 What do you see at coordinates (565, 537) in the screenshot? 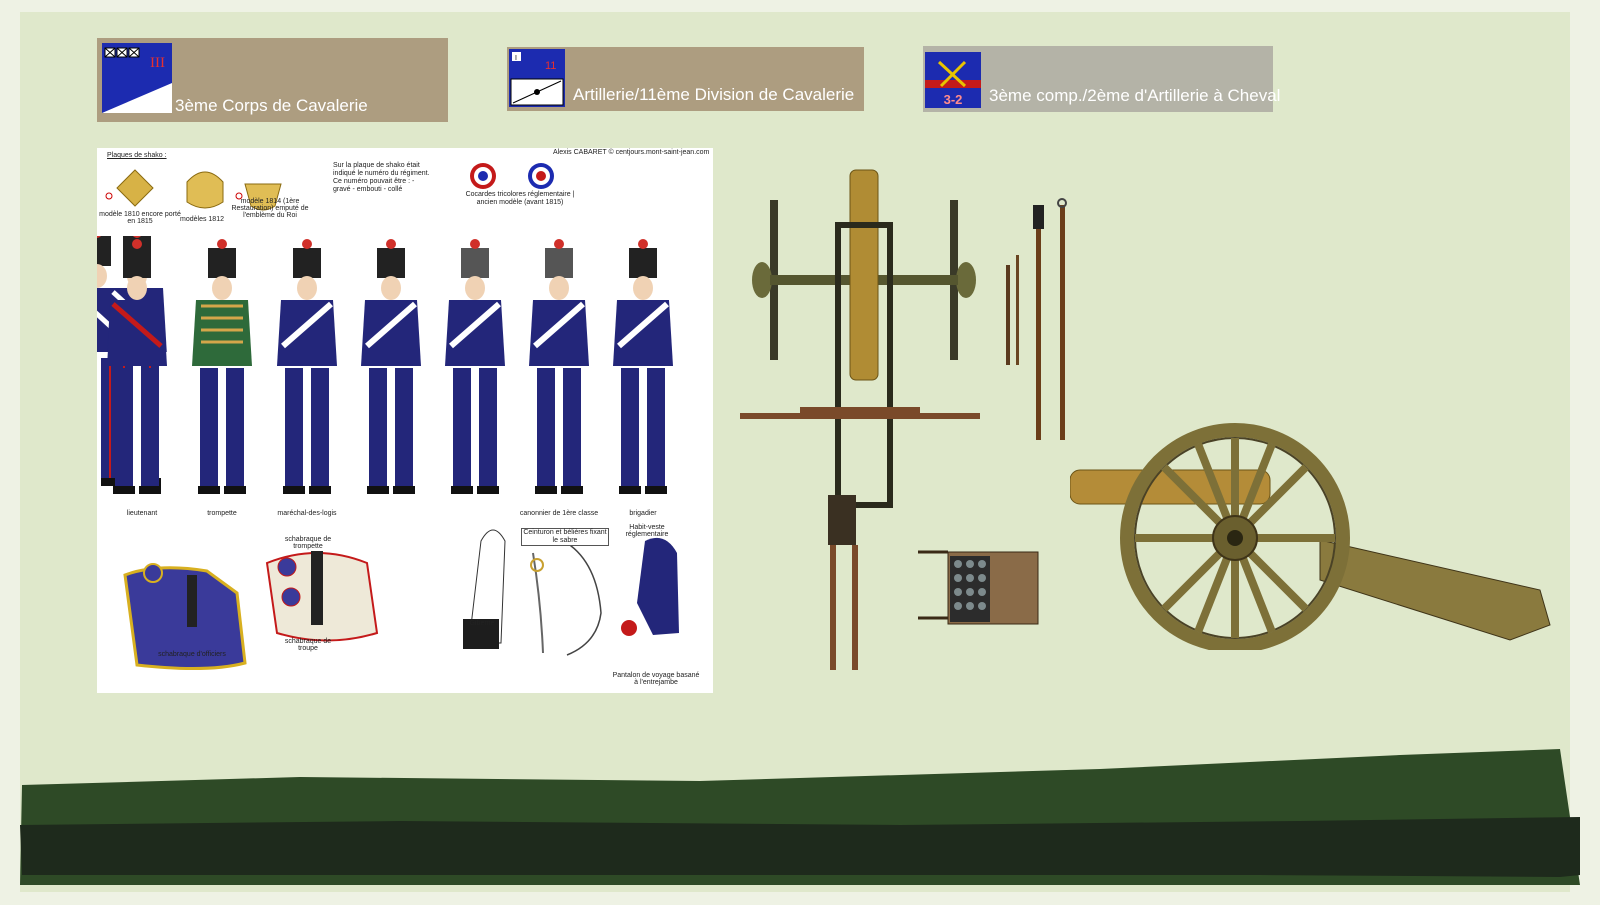
I see `belt-caption: Ceinturon et bélières fixant le sabre` at bounding box center [565, 537].